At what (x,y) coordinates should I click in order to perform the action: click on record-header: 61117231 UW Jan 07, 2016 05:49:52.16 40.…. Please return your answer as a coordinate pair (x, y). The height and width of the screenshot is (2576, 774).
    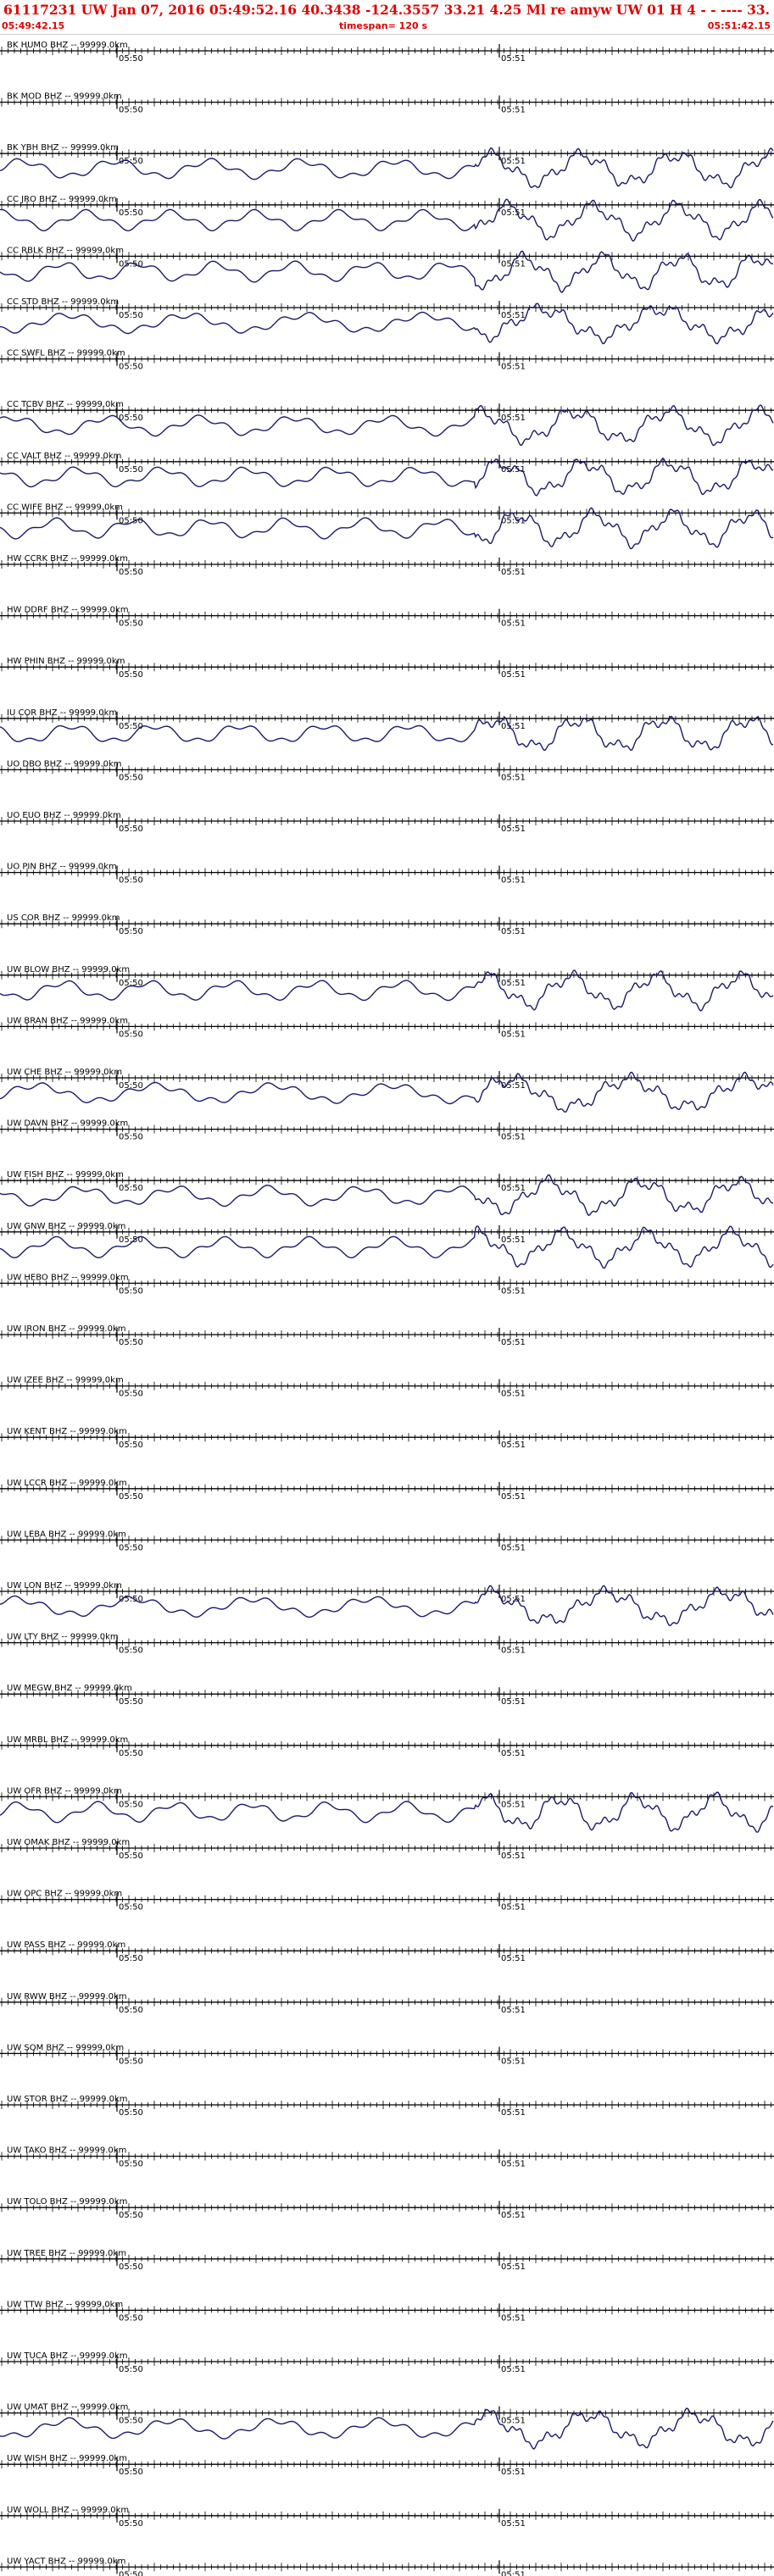
    Looking at the image, I should click on (387, 17).